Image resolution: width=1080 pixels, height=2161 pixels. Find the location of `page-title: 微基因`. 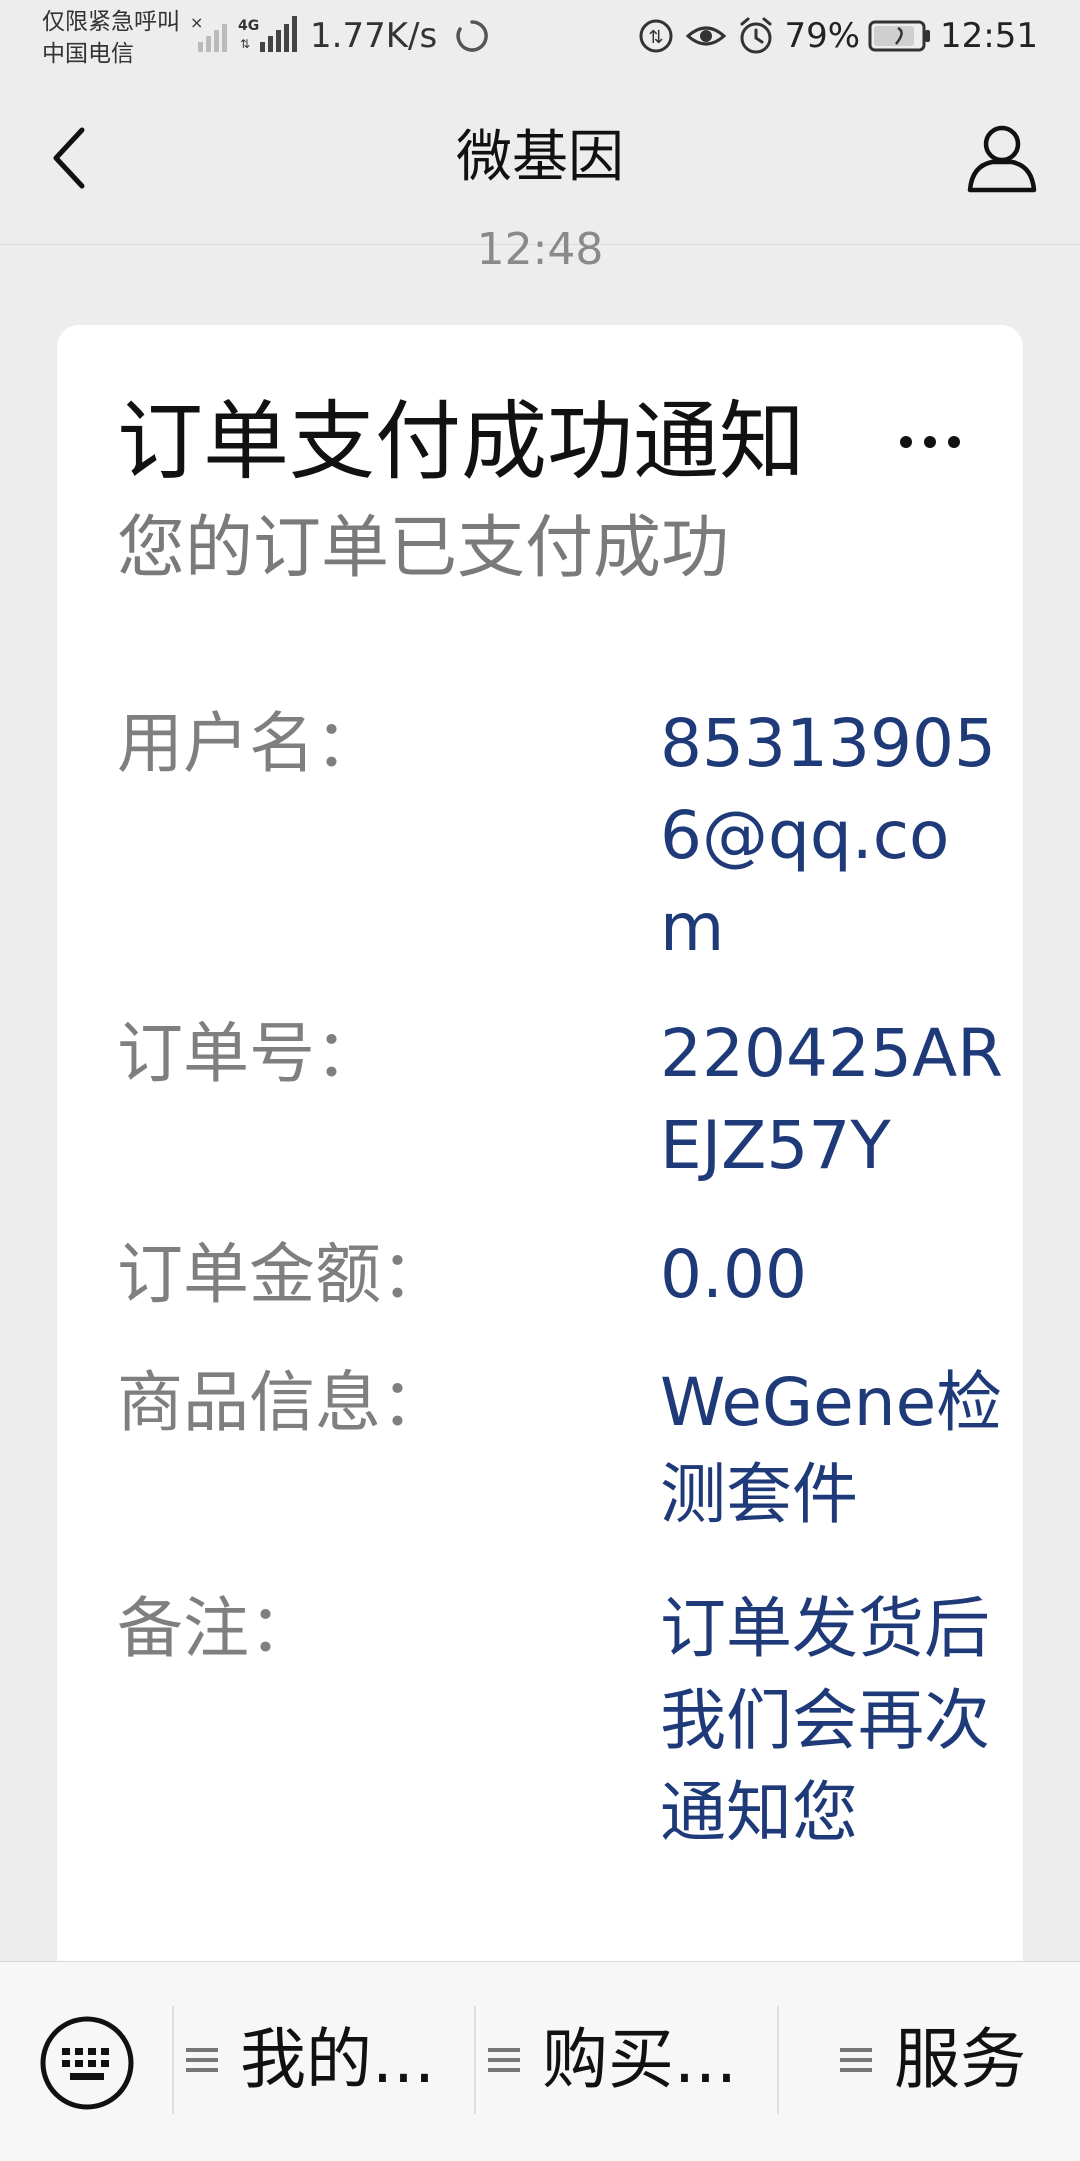

page-title: 微基因 is located at coordinates (540, 157).